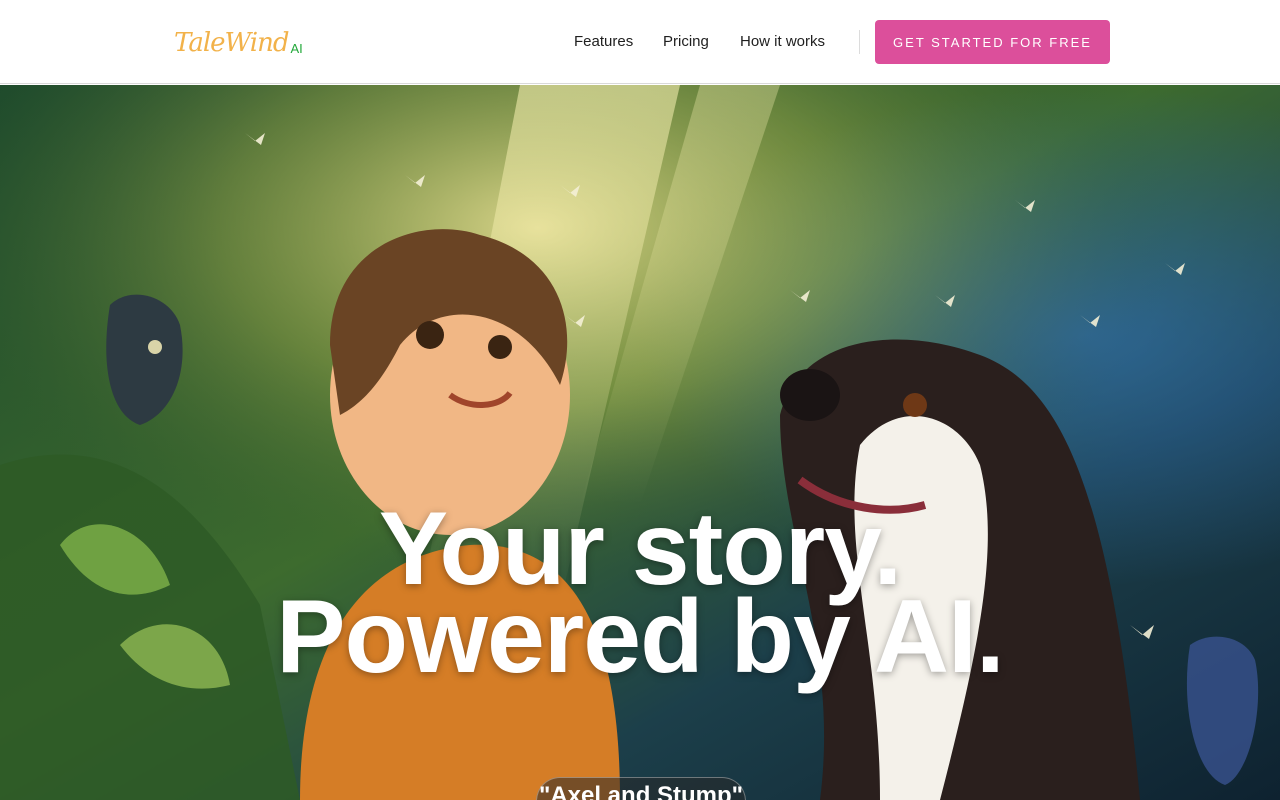 The height and width of the screenshot is (800, 1280). What do you see at coordinates (640, 637) in the screenshot?
I see `hero-headline-line2: Powered by AI.` at bounding box center [640, 637].